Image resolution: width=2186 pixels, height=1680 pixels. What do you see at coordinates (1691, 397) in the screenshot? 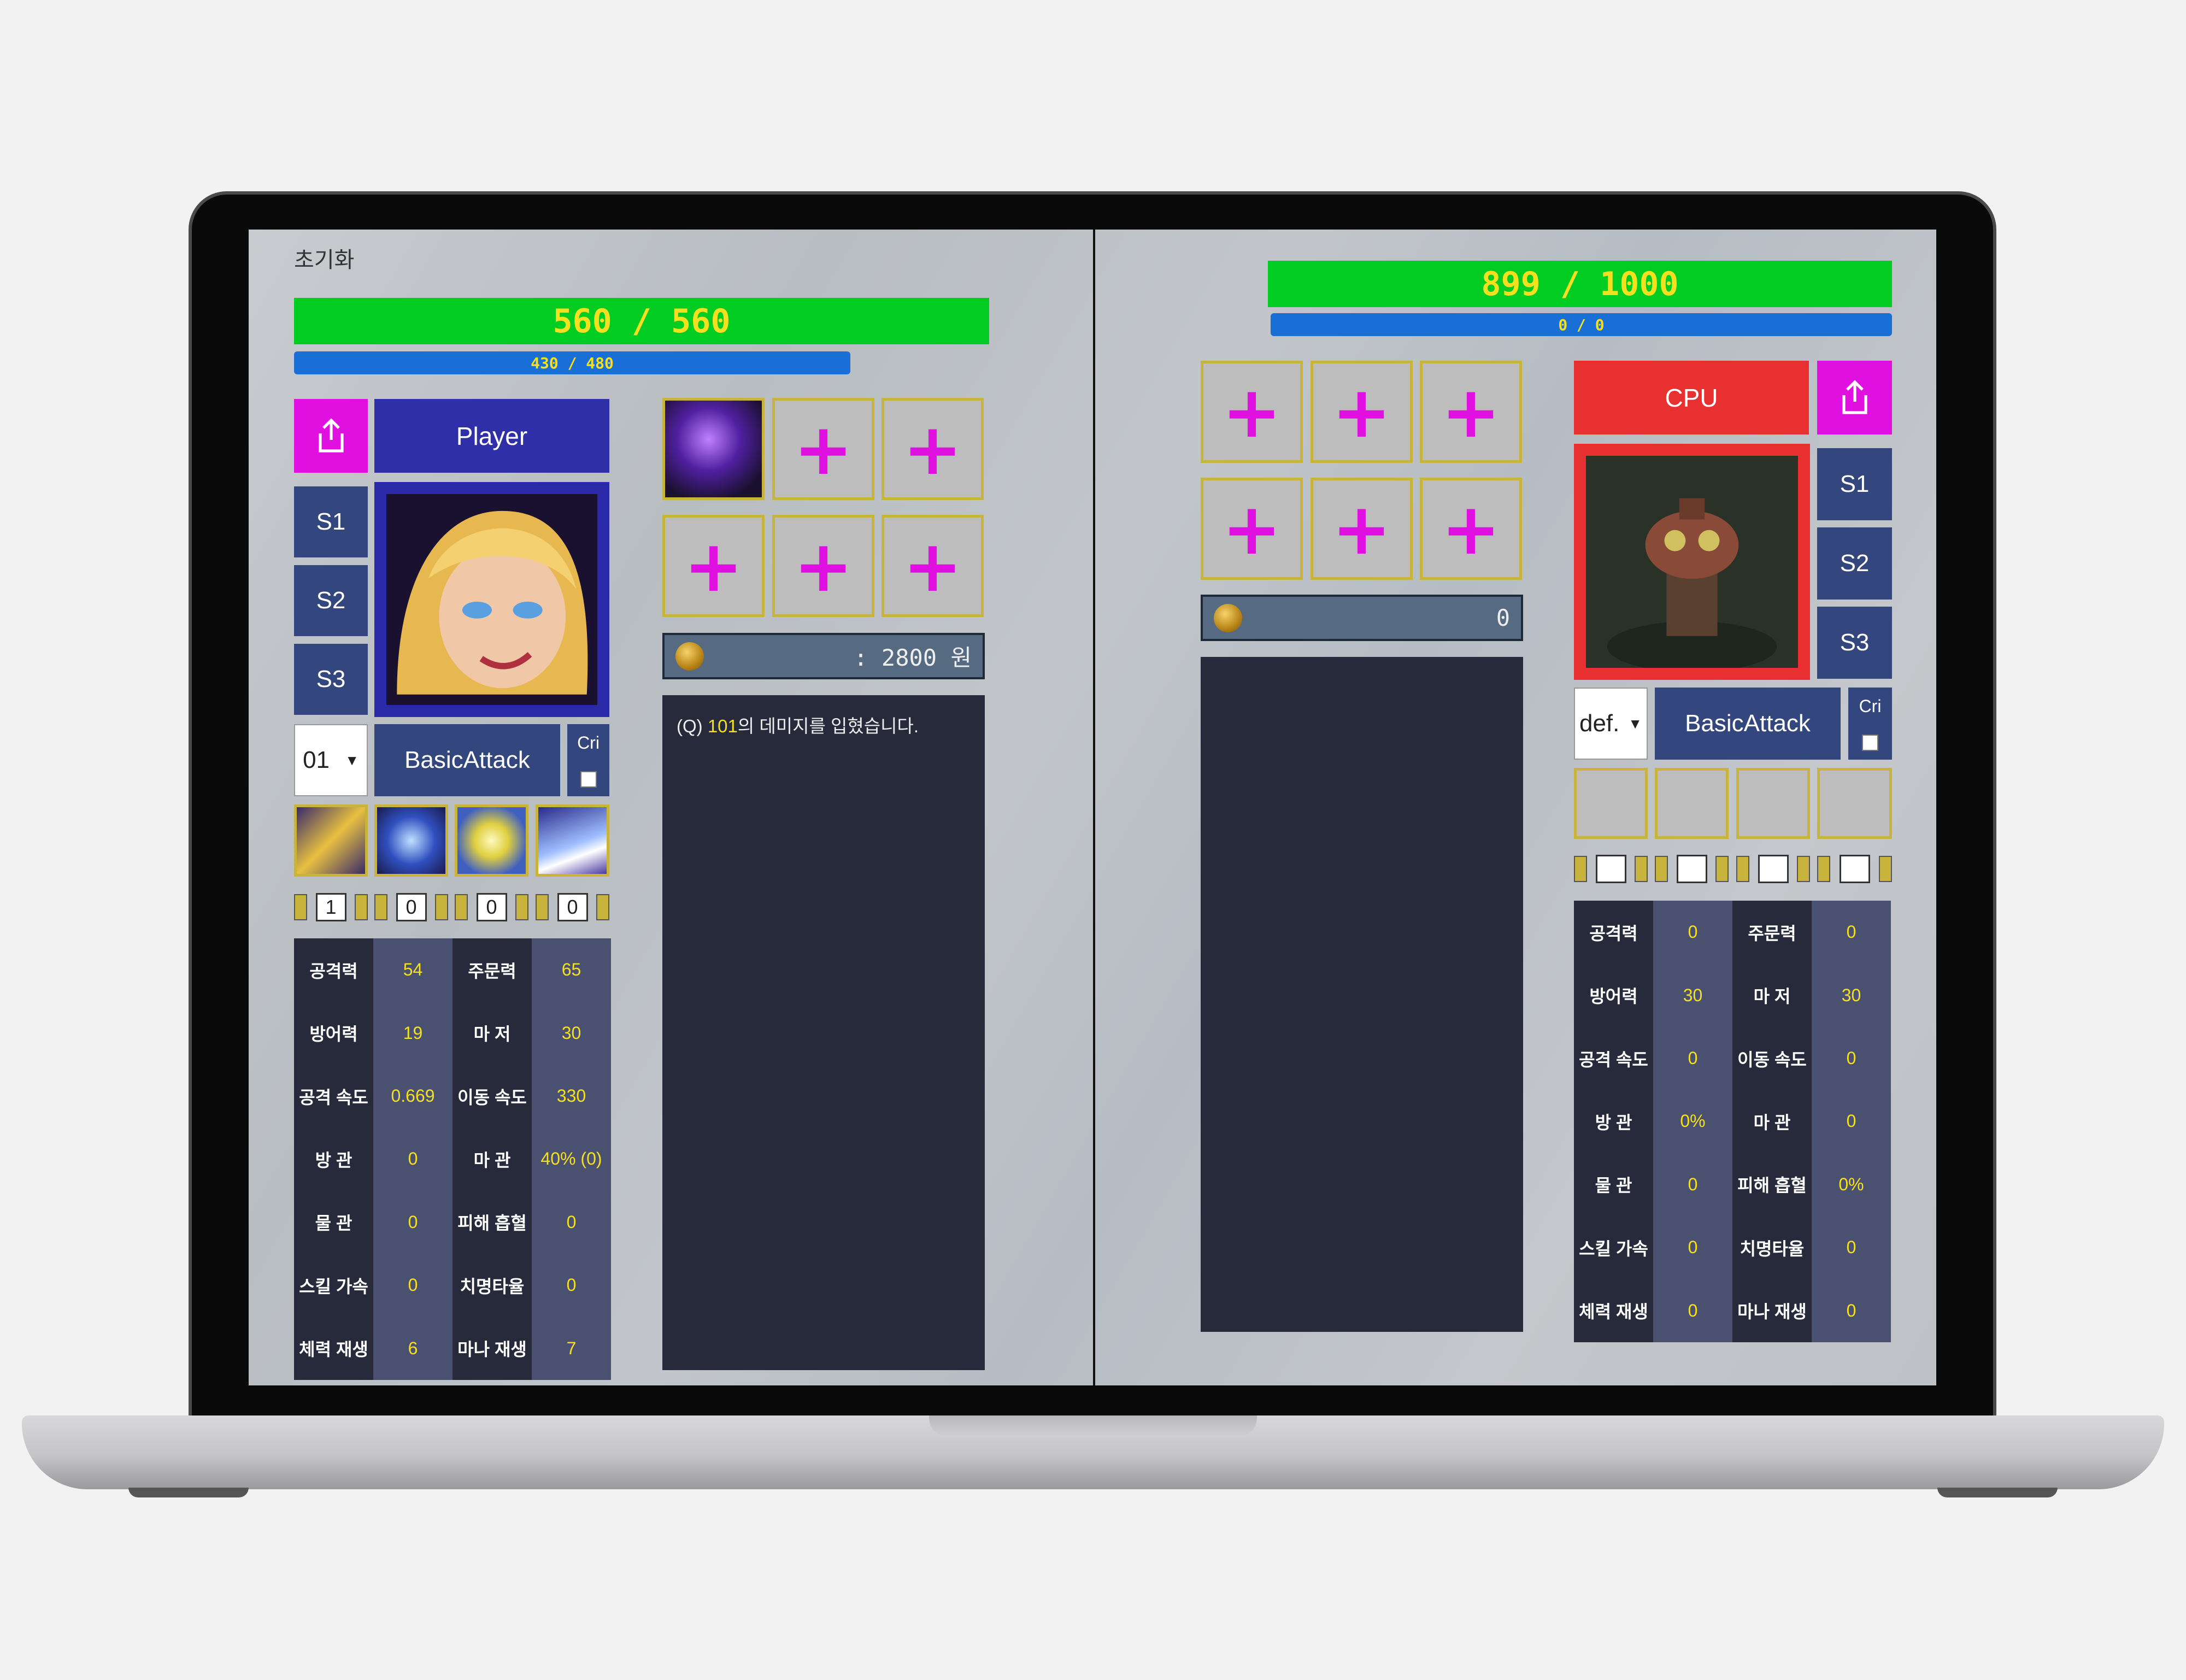
I see `cpu-name-button: CPU` at bounding box center [1691, 397].